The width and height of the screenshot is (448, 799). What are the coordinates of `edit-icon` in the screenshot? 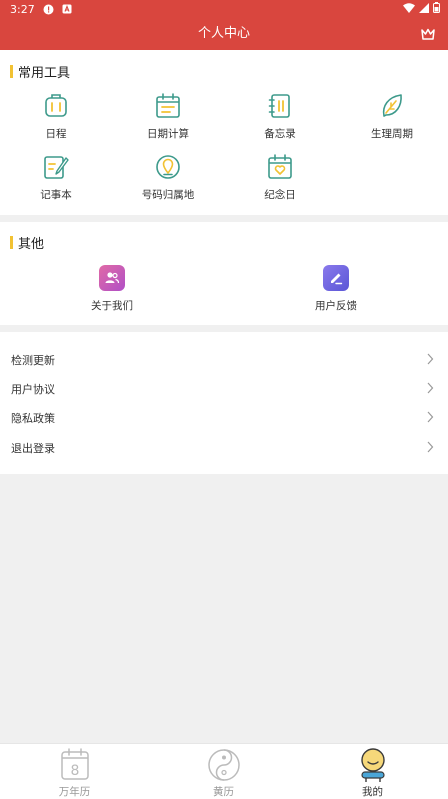 It's located at (336, 278).